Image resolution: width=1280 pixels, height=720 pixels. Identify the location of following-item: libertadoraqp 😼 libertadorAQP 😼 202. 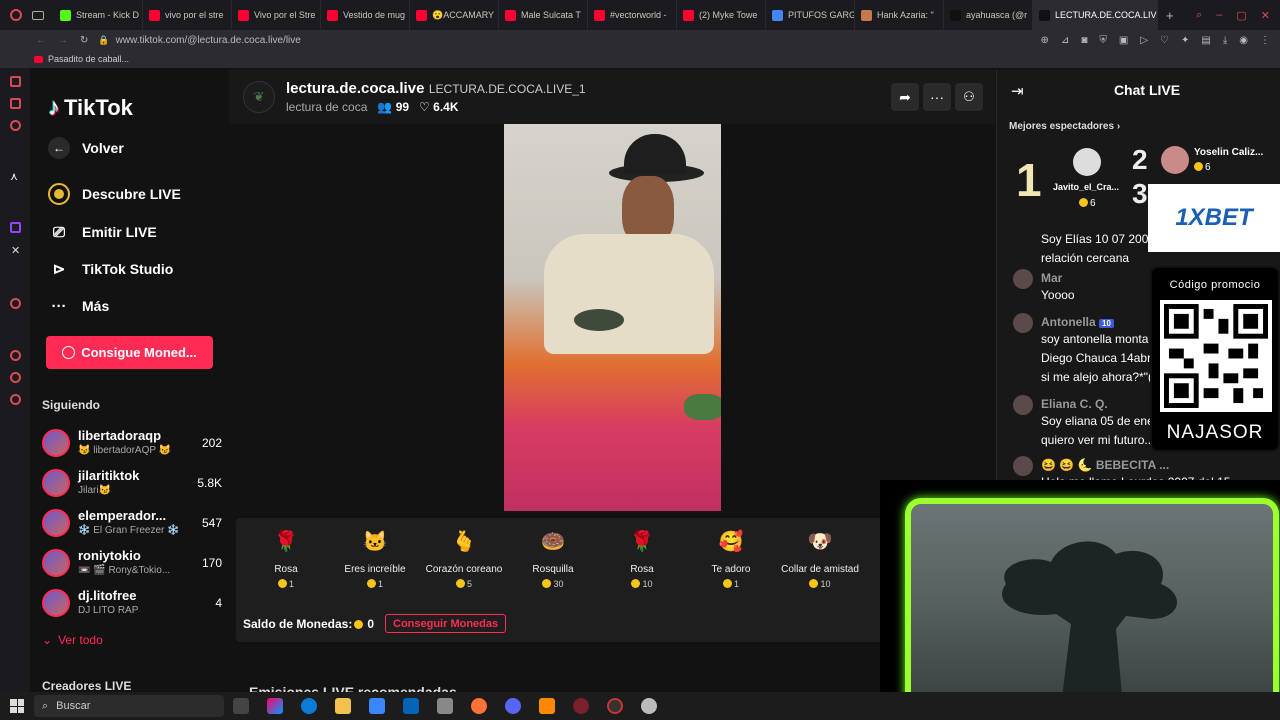
(132, 444).